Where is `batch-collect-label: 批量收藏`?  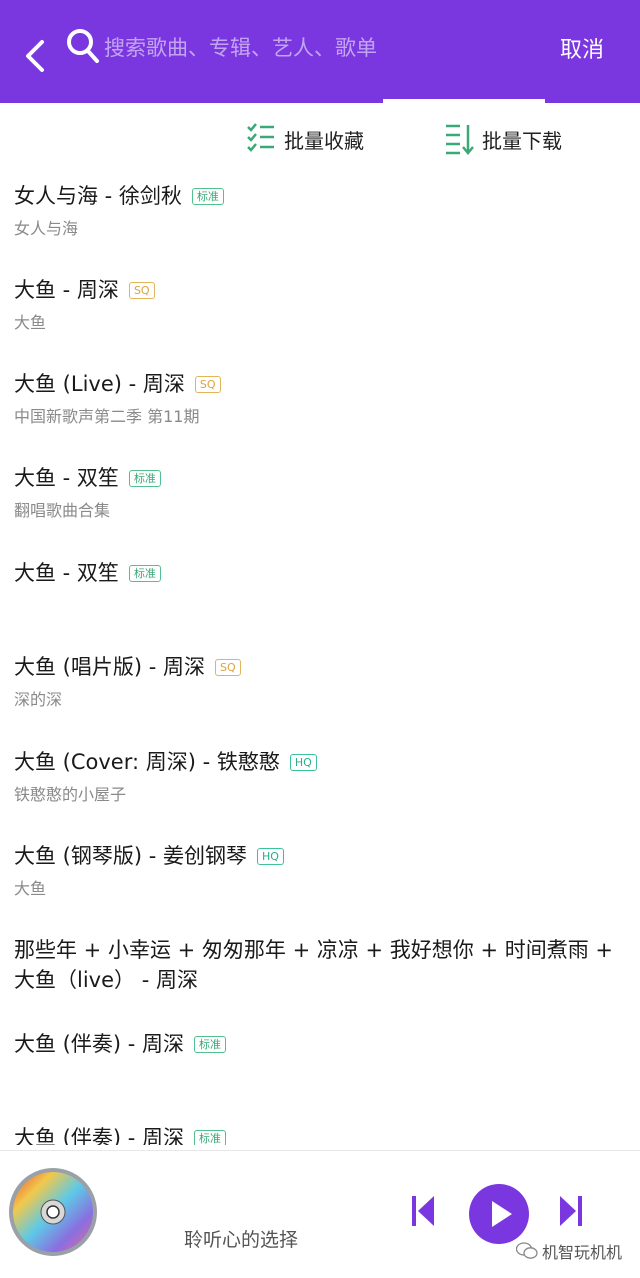 batch-collect-label: 批量收藏 is located at coordinates (324, 140).